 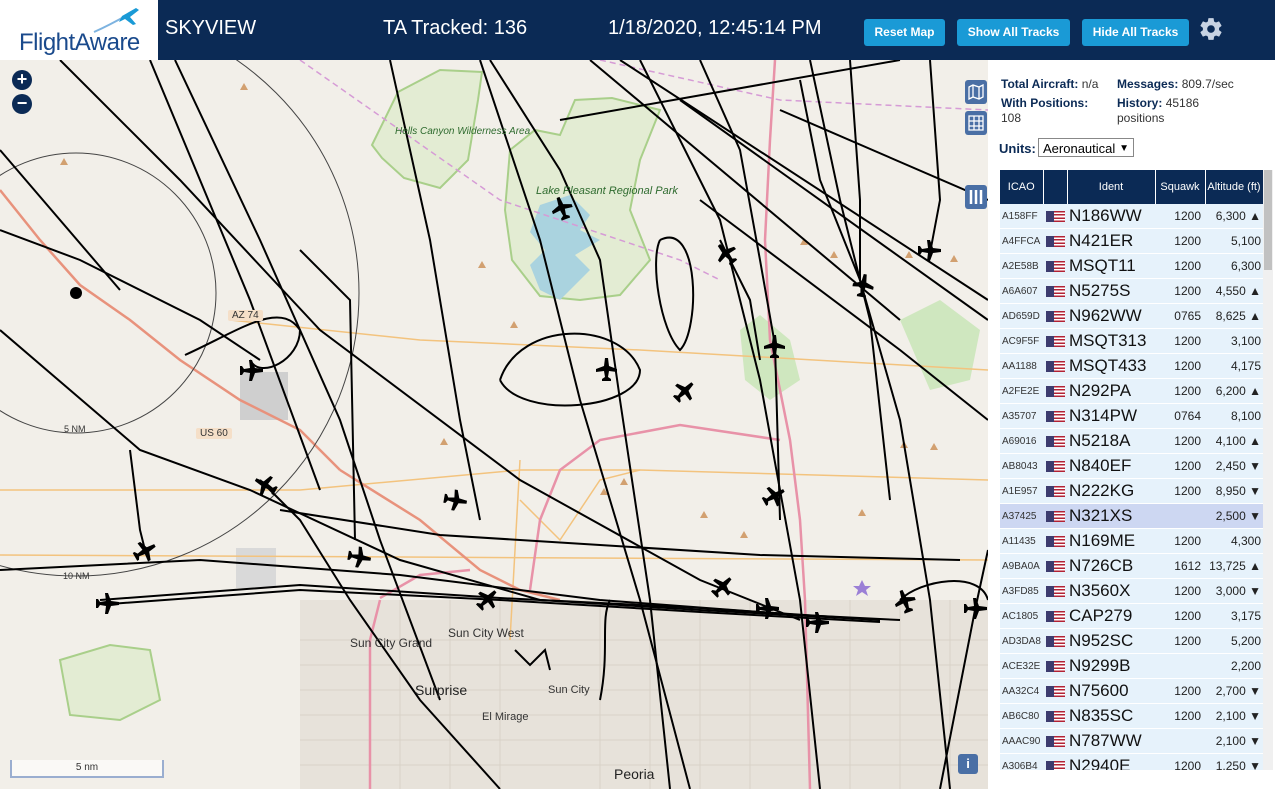 What do you see at coordinates (976, 123) in the screenshot?
I see `grid-toggle-button` at bounding box center [976, 123].